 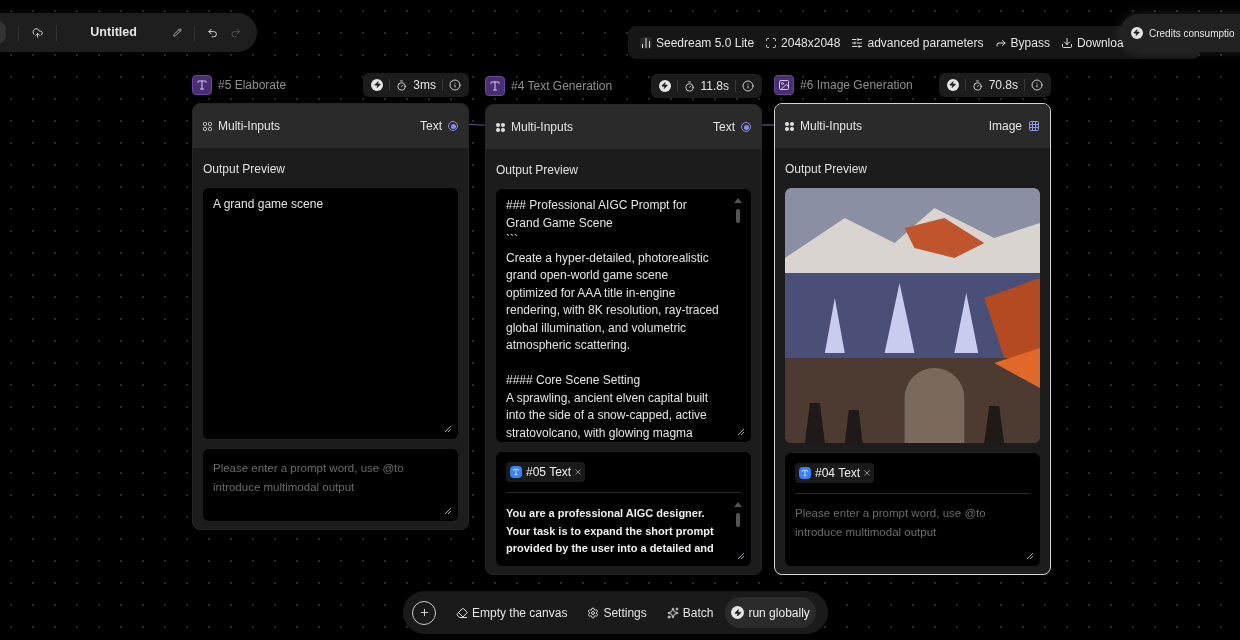 I want to click on node-card: Multi-Inputs Text Output Preview A grand game scene Please enter a prompt word, use @to introduce multimodal output, so click(x=330, y=316).